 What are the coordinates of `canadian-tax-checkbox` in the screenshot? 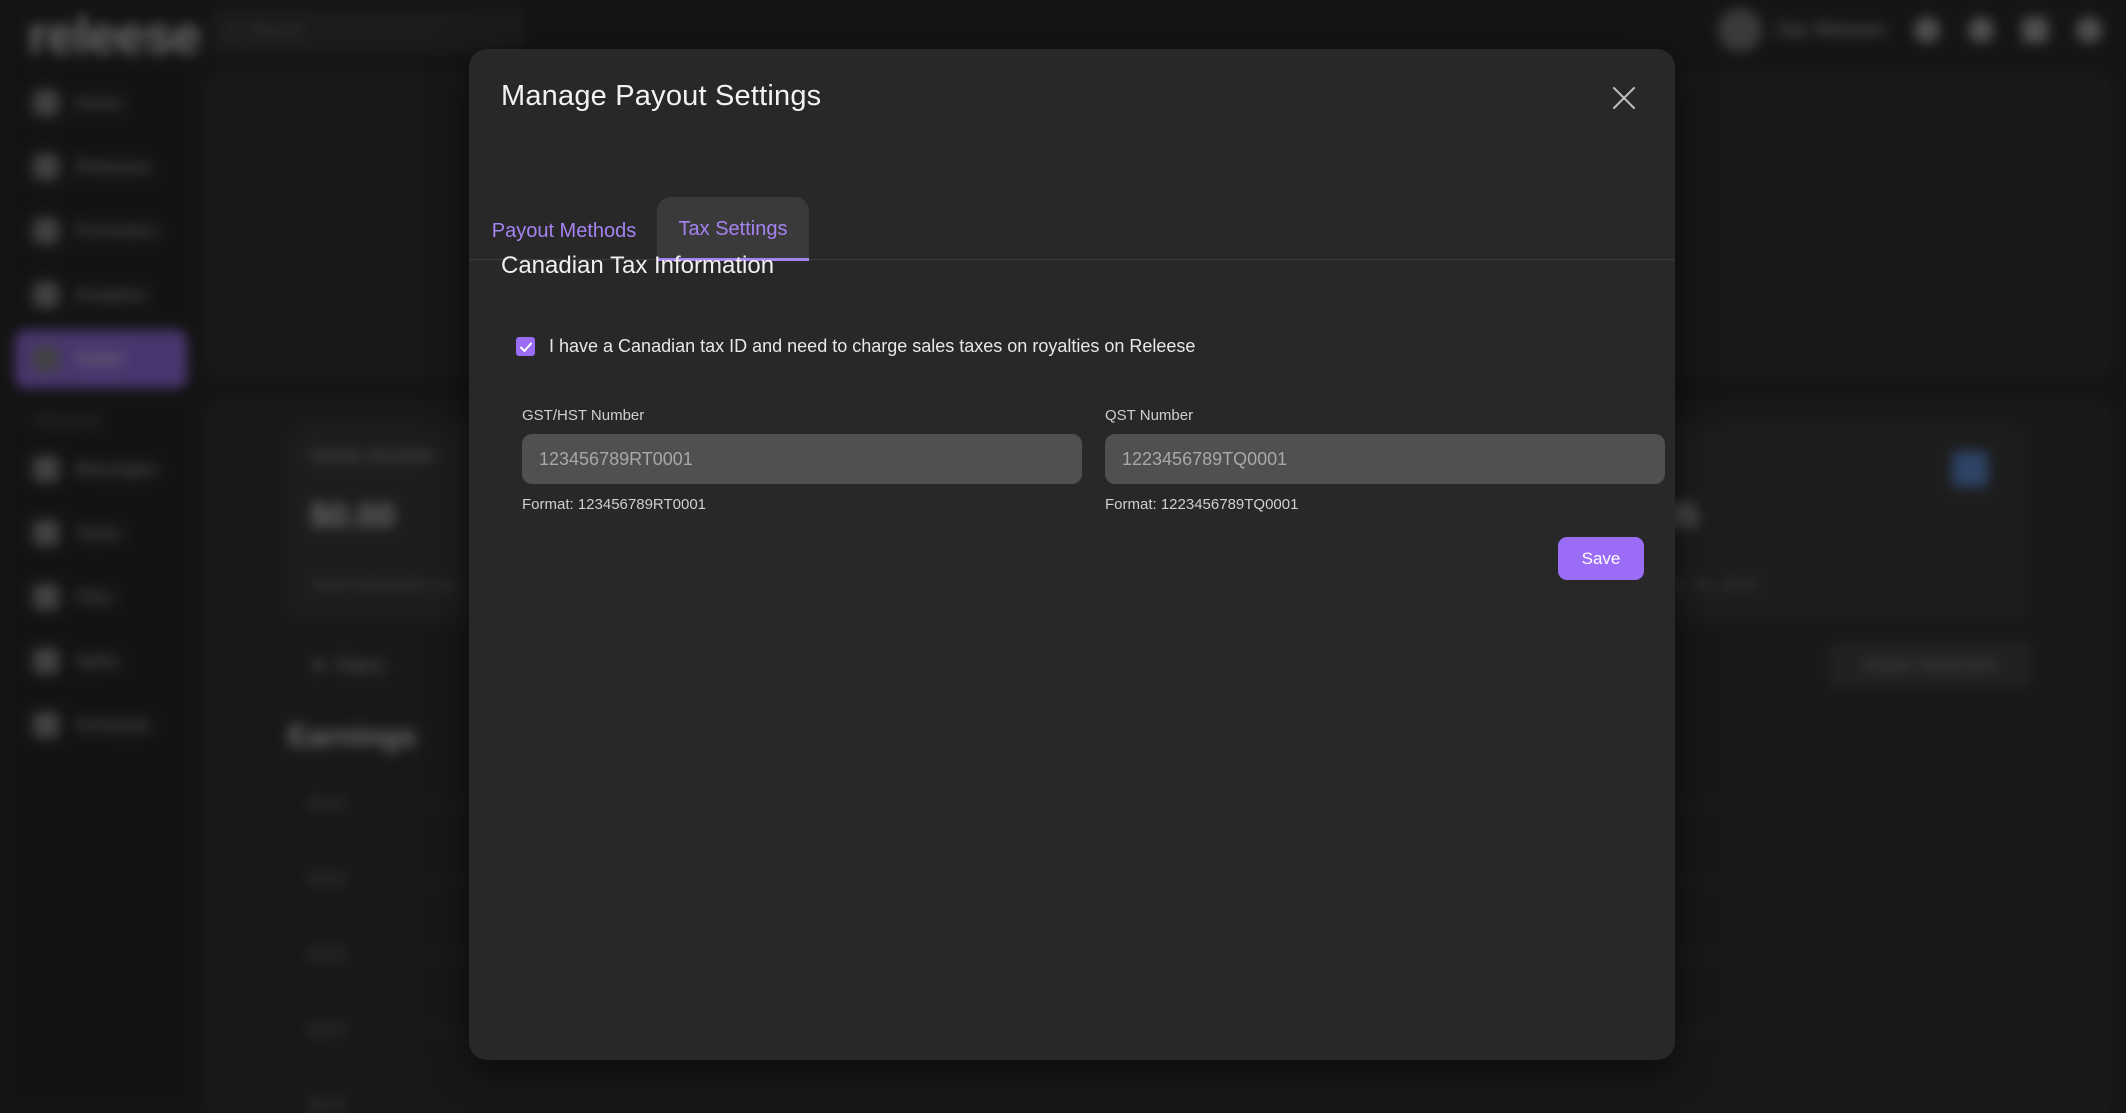 It's located at (525, 346).